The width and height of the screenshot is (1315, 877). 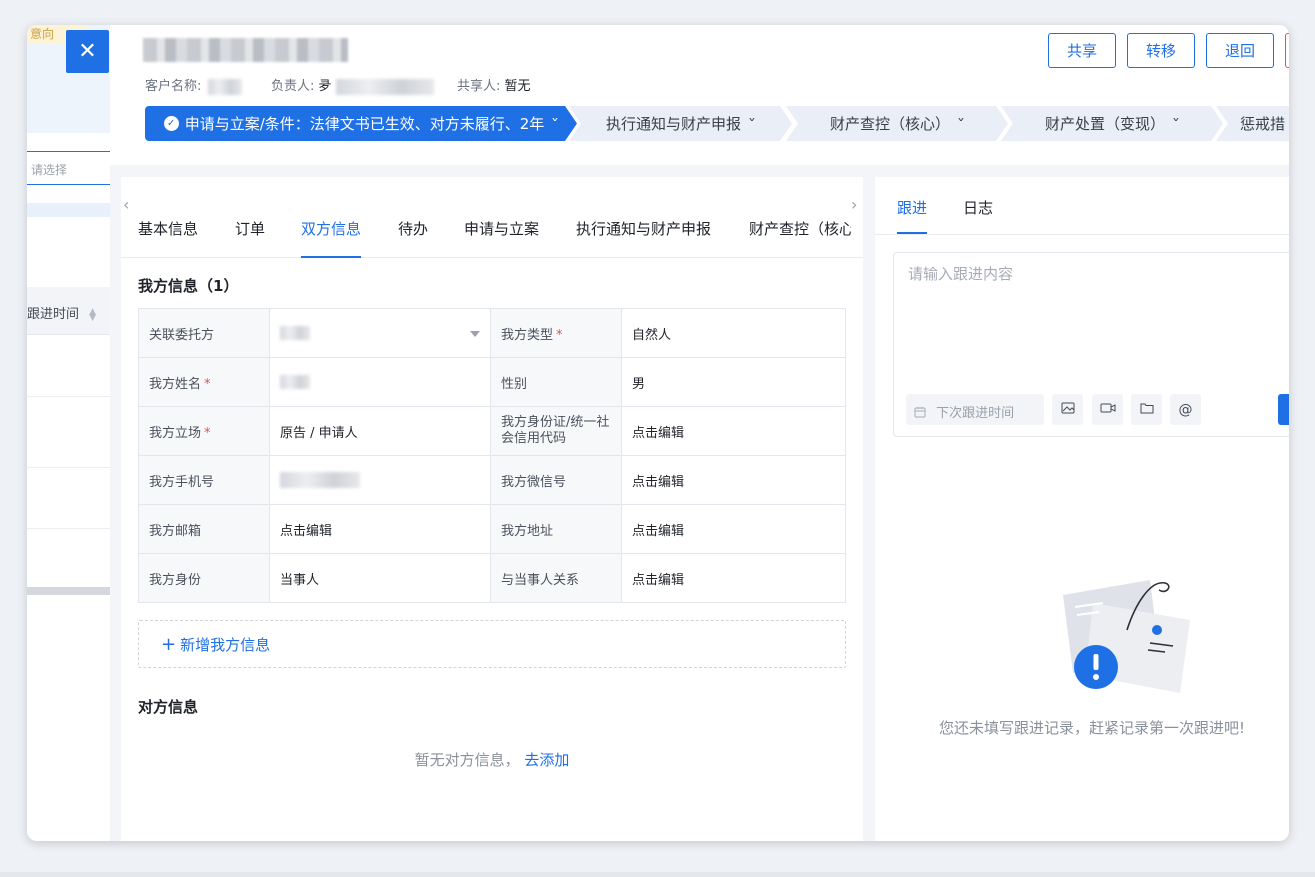 What do you see at coordinates (193, 85) in the screenshot?
I see `customer-name-meta: 客户名称:` at bounding box center [193, 85].